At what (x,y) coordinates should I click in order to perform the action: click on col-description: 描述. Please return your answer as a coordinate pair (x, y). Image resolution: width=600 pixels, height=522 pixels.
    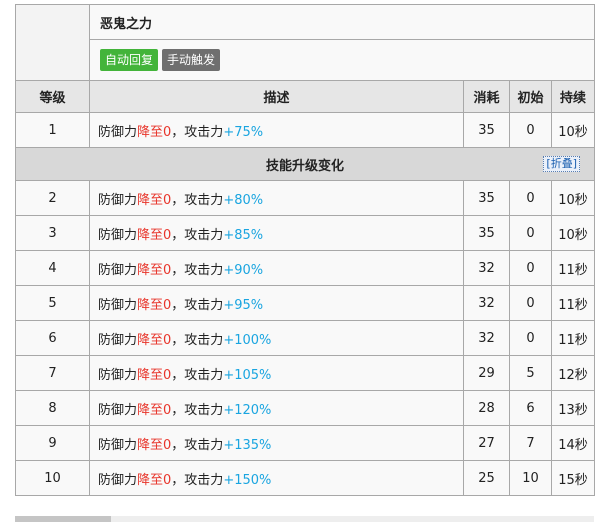
    Looking at the image, I should click on (276, 96).